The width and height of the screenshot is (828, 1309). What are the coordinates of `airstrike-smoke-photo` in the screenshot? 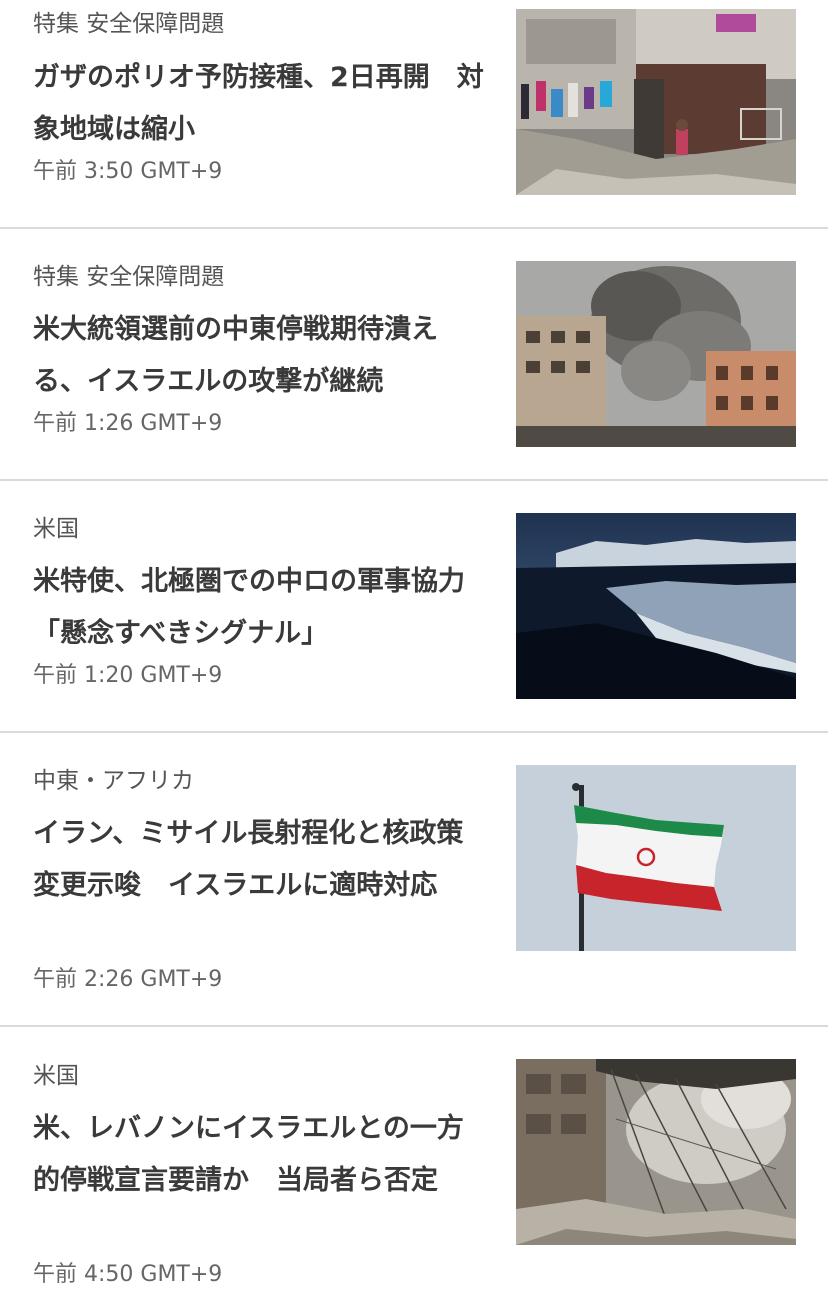 It's located at (656, 354).